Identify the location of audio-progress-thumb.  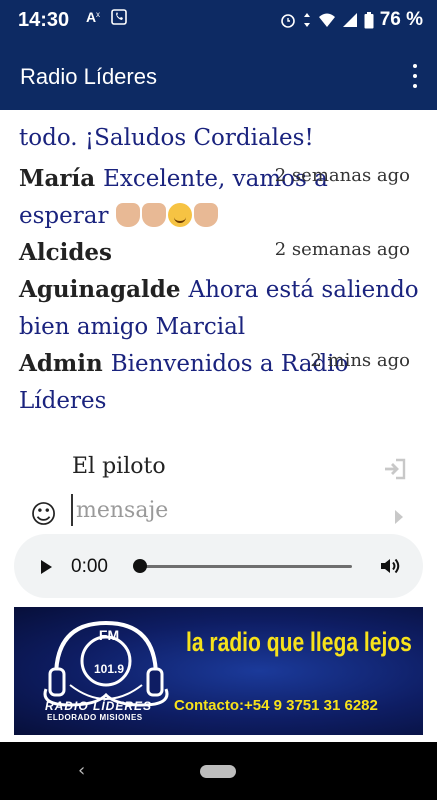
(140, 566).